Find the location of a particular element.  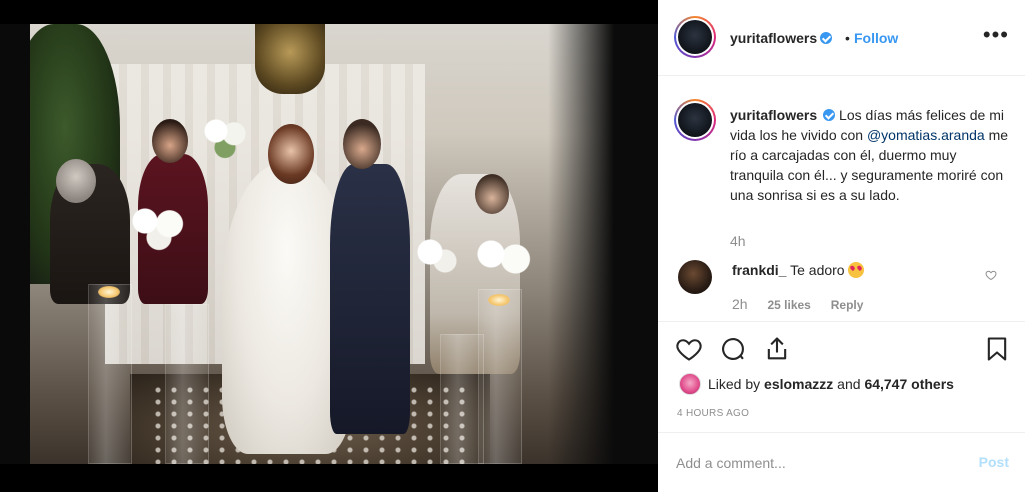

comment-reply-button: Reply is located at coordinates (847, 305).